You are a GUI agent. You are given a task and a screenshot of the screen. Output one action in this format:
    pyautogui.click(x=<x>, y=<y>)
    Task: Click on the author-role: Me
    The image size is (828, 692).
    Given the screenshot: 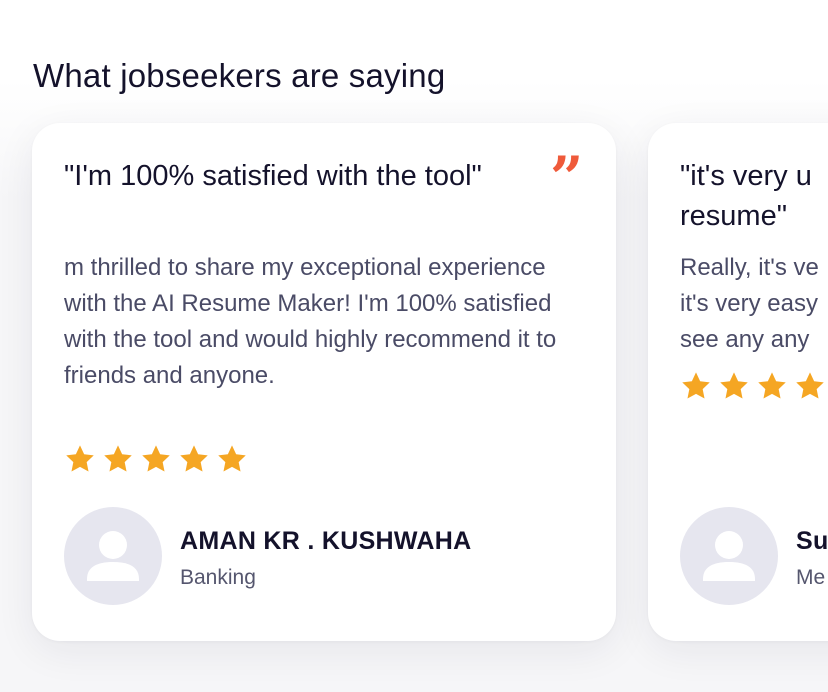 What is the action you would take?
    pyautogui.click(x=811, y=577)
    